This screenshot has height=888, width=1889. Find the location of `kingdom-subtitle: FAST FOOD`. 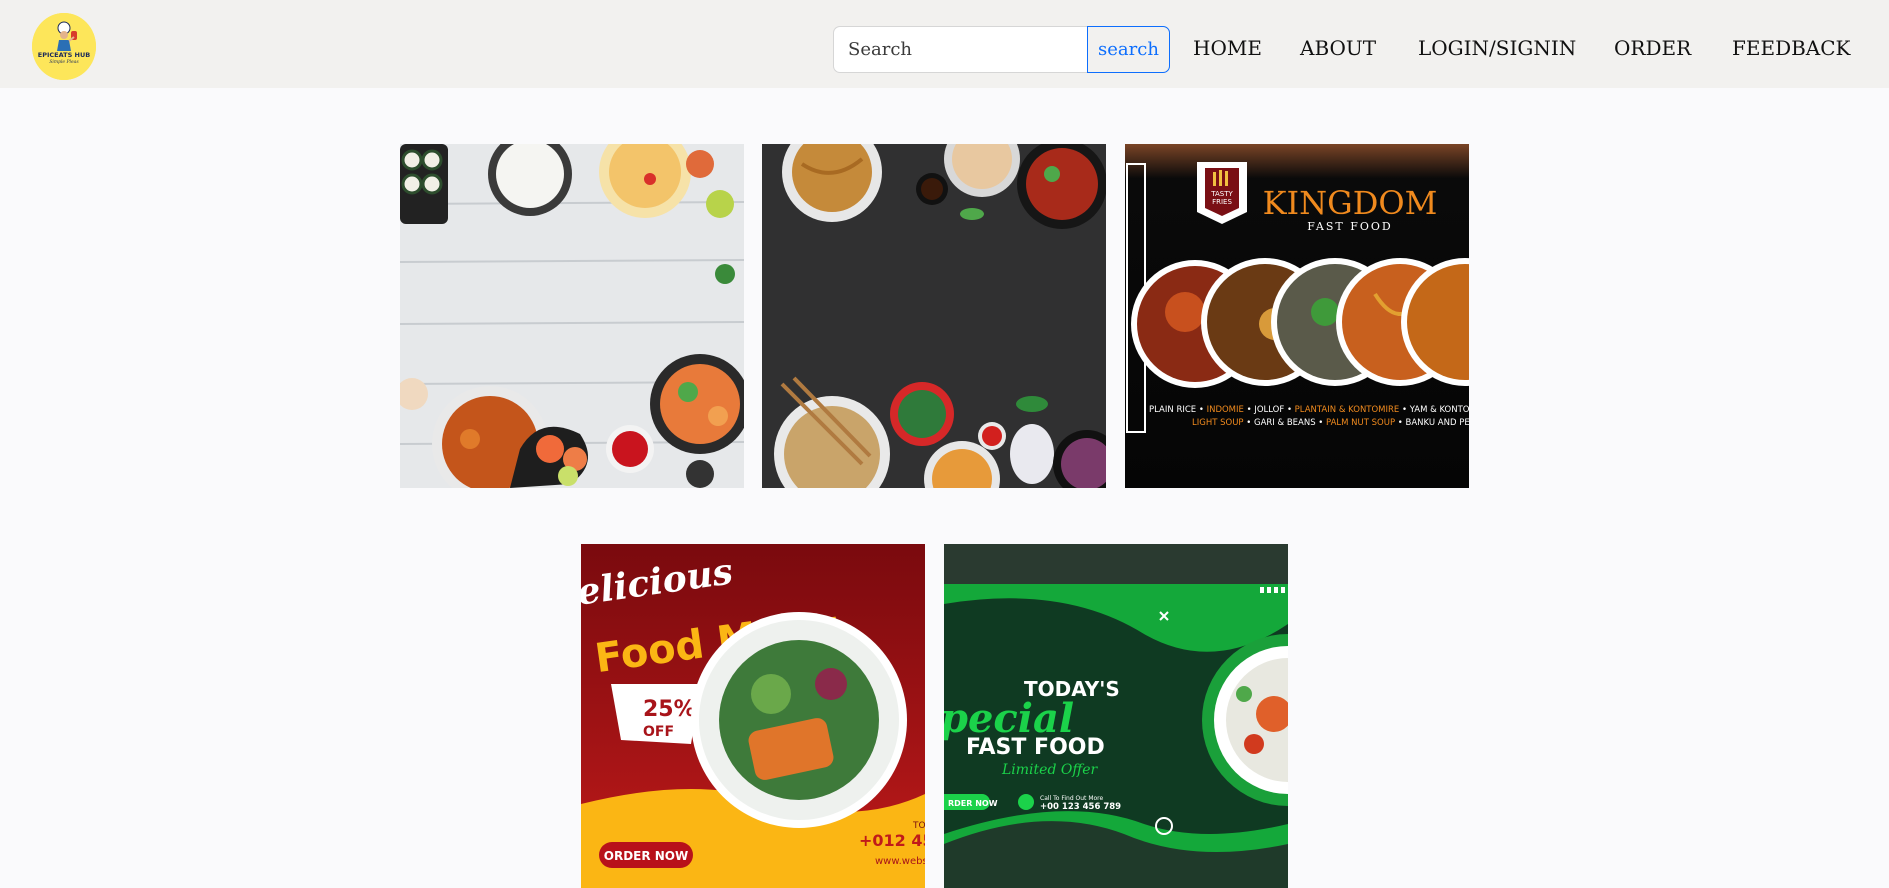

kingdom-subtitle: FAST FOOD is located at coordinates (1349, 226).